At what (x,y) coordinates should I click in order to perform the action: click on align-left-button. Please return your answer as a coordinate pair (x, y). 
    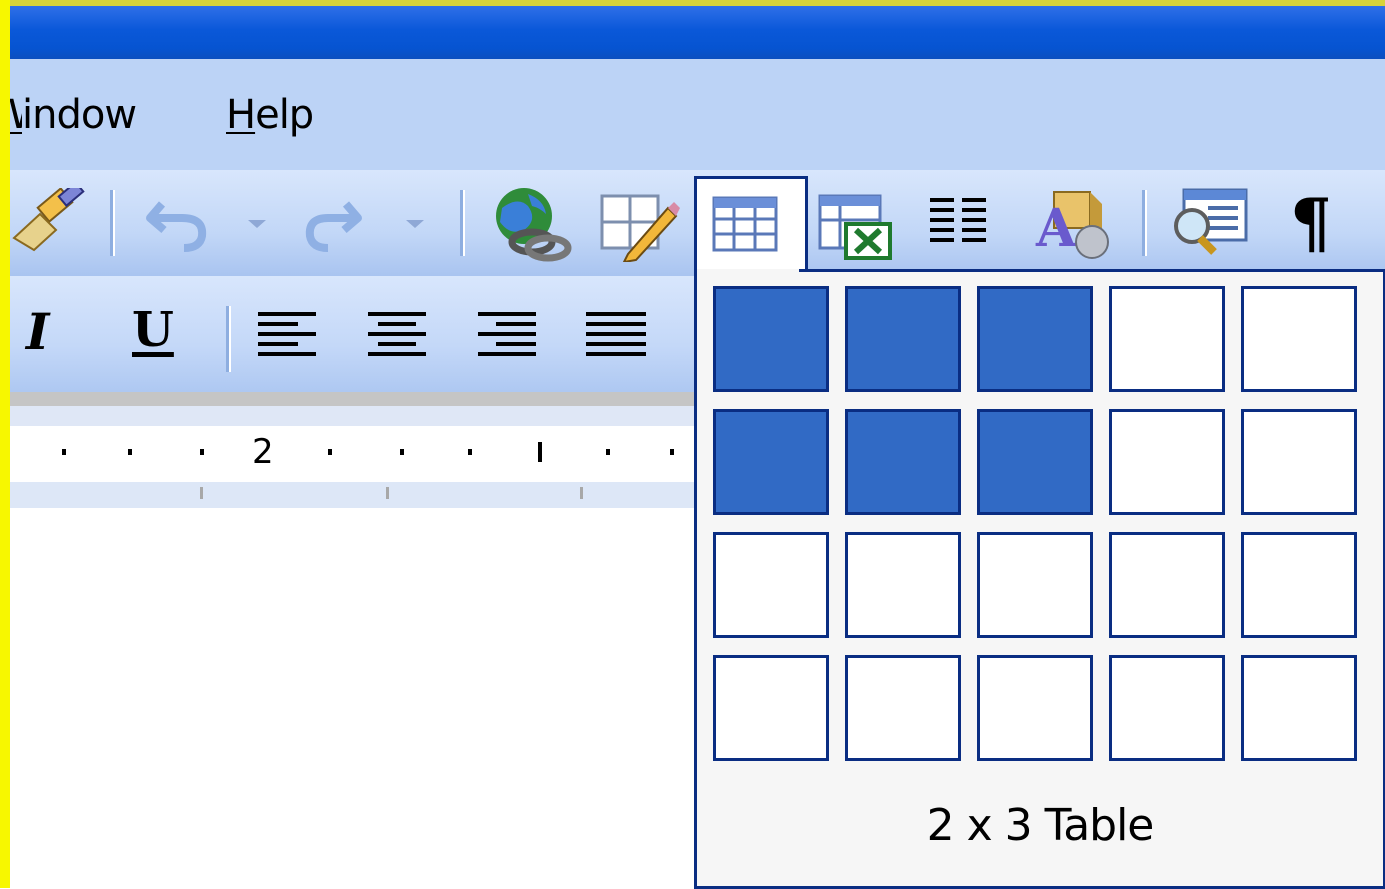
    Looking at the image, I should click on (288, 336).